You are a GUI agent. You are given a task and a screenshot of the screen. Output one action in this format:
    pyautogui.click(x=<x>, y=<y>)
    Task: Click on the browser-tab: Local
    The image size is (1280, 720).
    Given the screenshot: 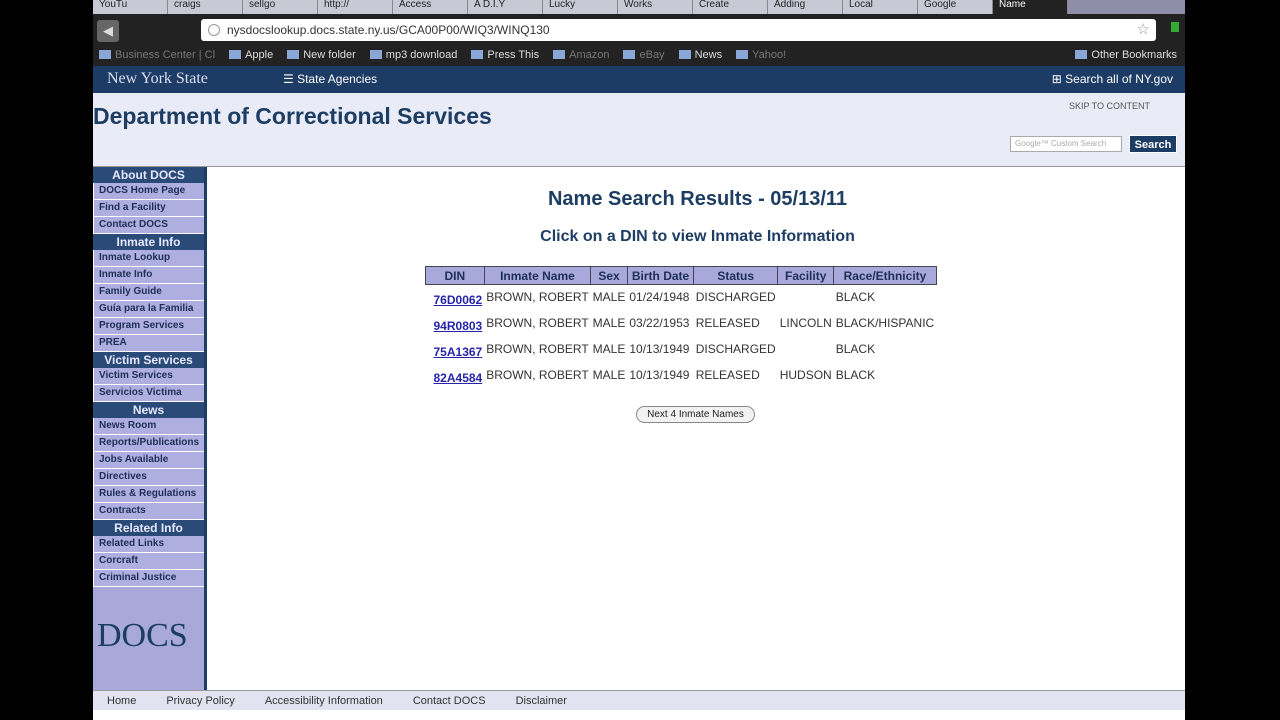 What is the action you would take?
    pyautogui.click(x=880, y=7)
    